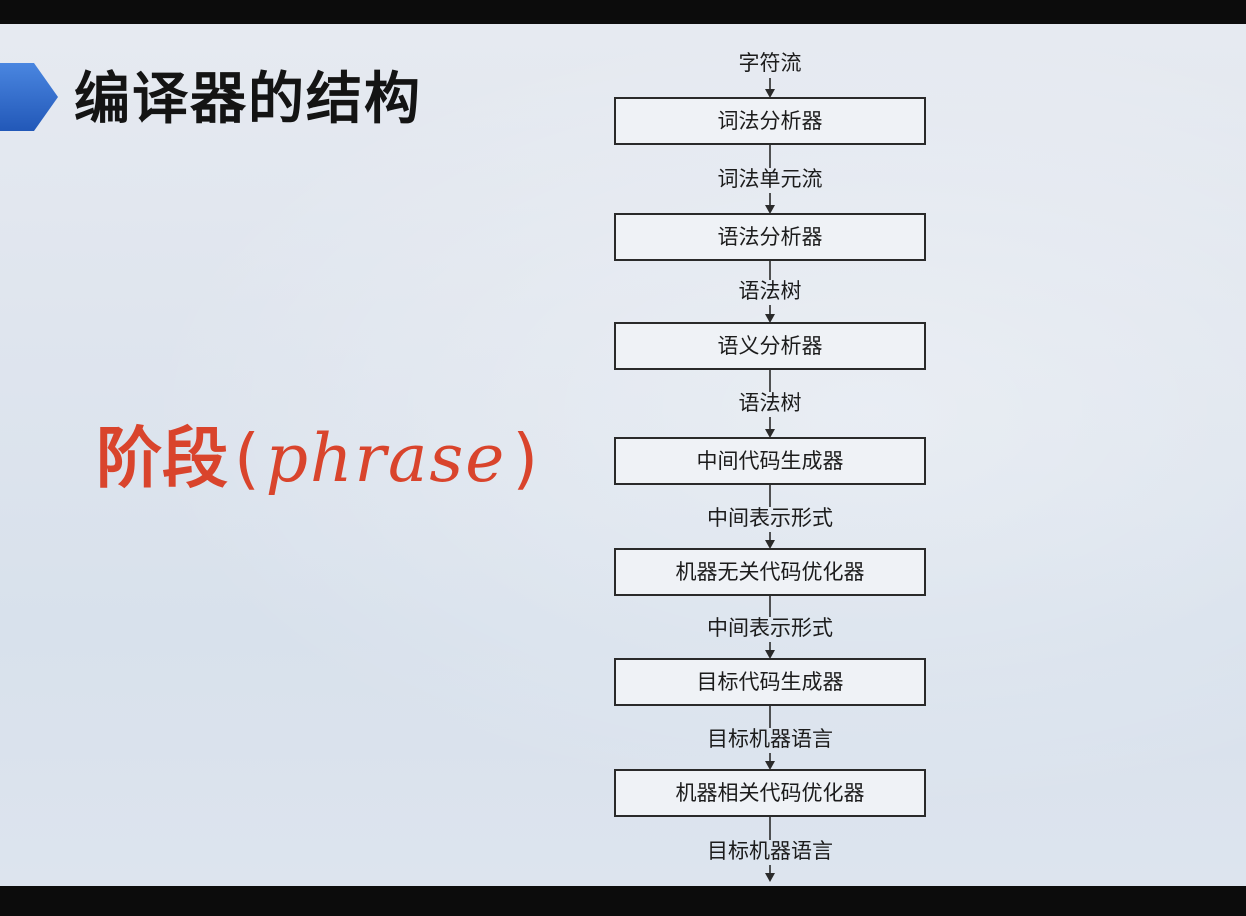 Image resolution: width=1246 pixels, height=916 pixels. What do you see at coordinates (770, 682) in the screenshot?
I see `stage-label: 目标代码生成器` at bounding box center [770, 682].